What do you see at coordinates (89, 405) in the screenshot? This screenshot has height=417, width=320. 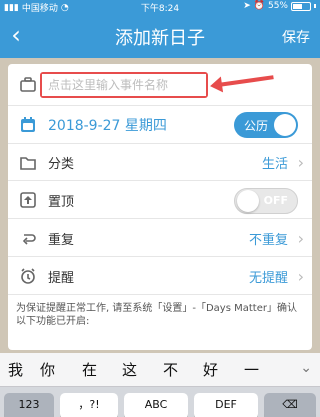 I see `key-punct: ，?!` at bounding box center [89, 405].